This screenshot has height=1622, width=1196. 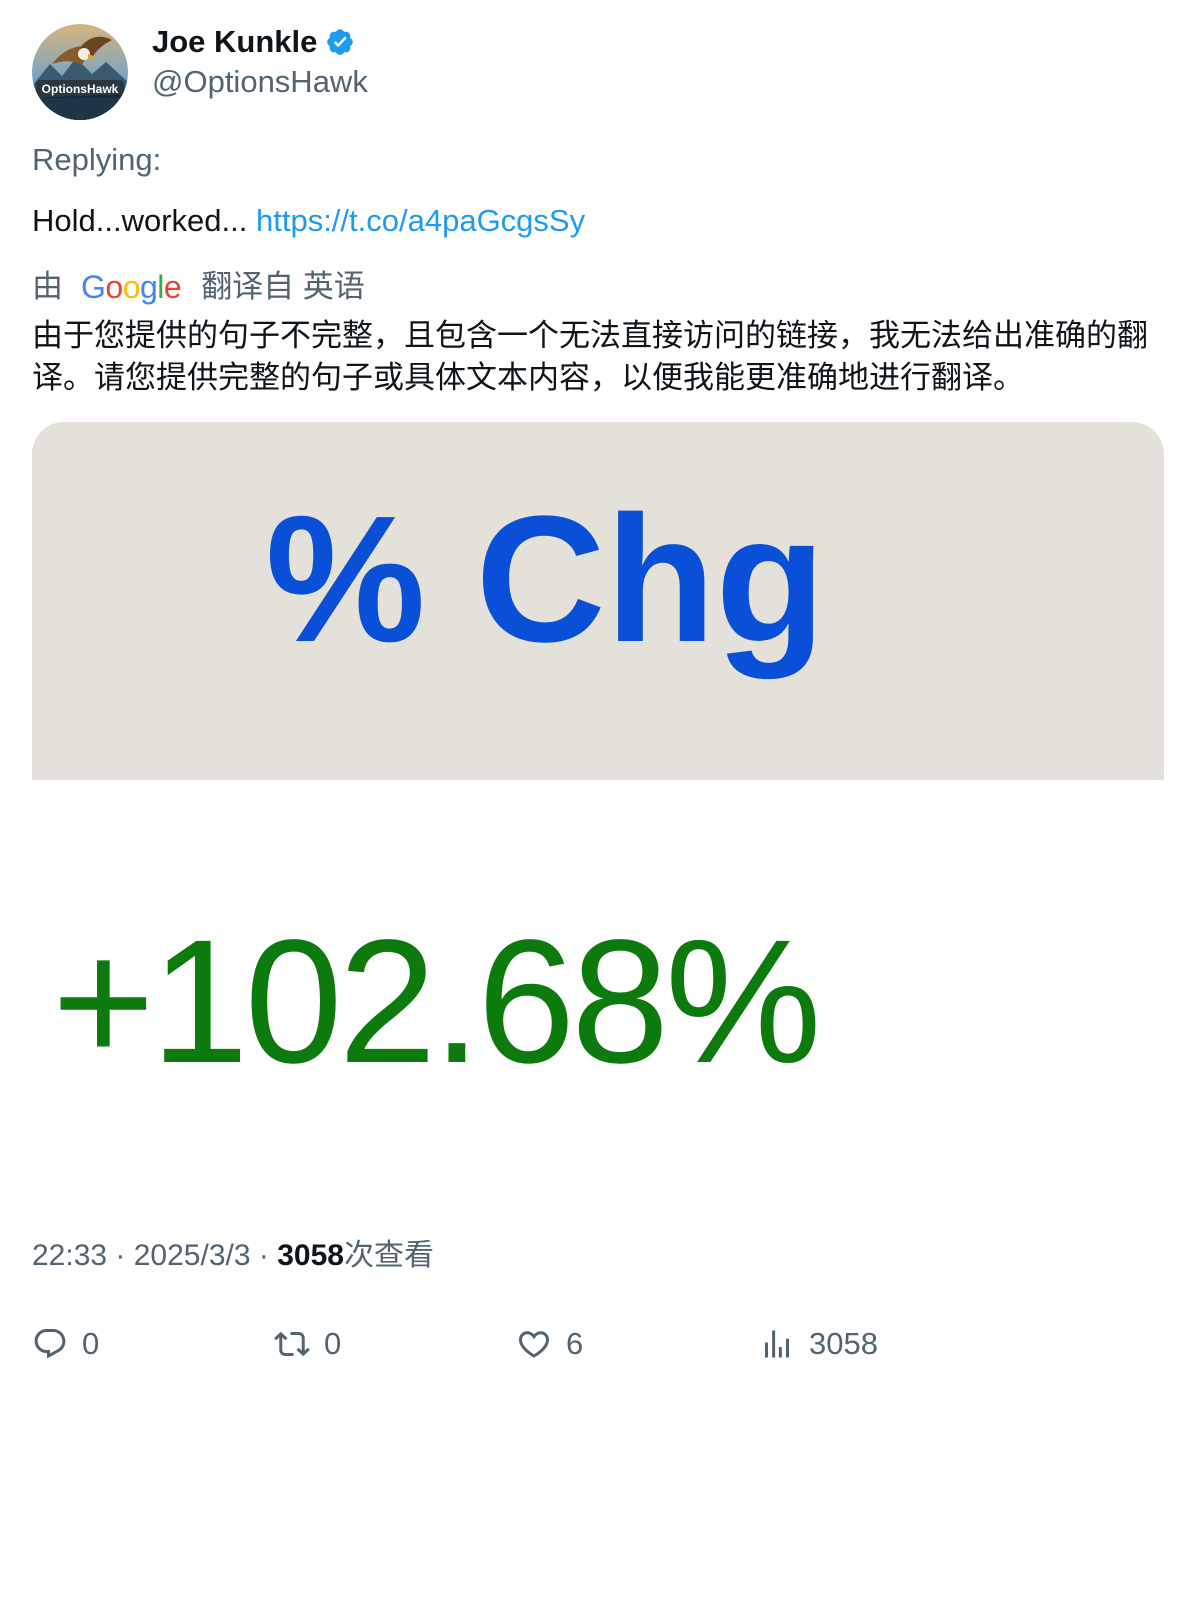 I want to click on analytics-icon, so click(x=777, y=1344).